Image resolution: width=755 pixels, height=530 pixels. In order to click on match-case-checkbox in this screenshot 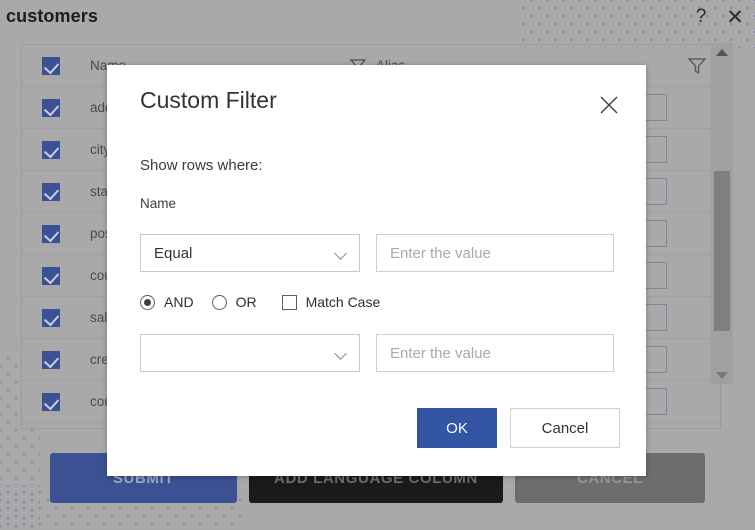, I will do `click(289, 302)`.